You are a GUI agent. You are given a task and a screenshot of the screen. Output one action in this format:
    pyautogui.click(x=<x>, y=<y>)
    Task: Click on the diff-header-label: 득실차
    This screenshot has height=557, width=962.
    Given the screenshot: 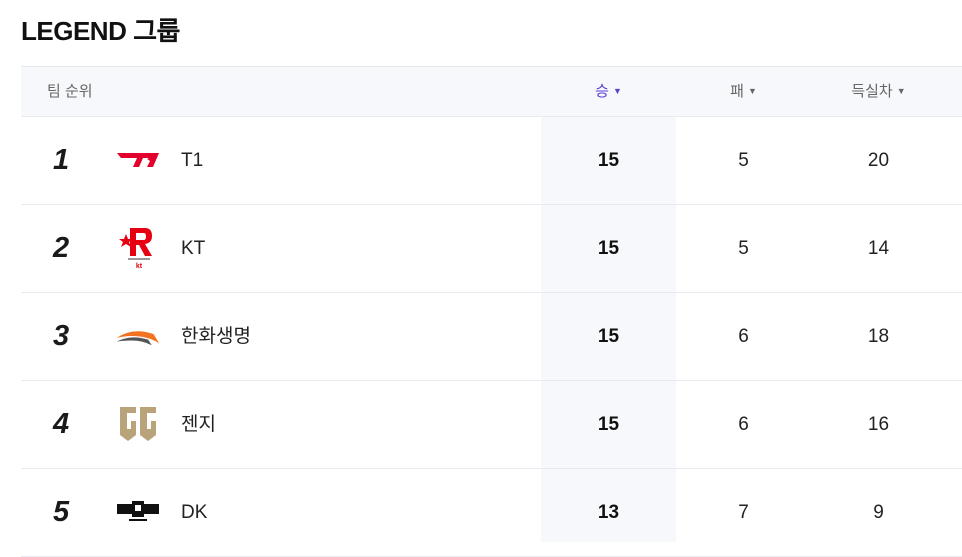 What is the action you would take?
    pyautogui.click(x=872, y=91)
    